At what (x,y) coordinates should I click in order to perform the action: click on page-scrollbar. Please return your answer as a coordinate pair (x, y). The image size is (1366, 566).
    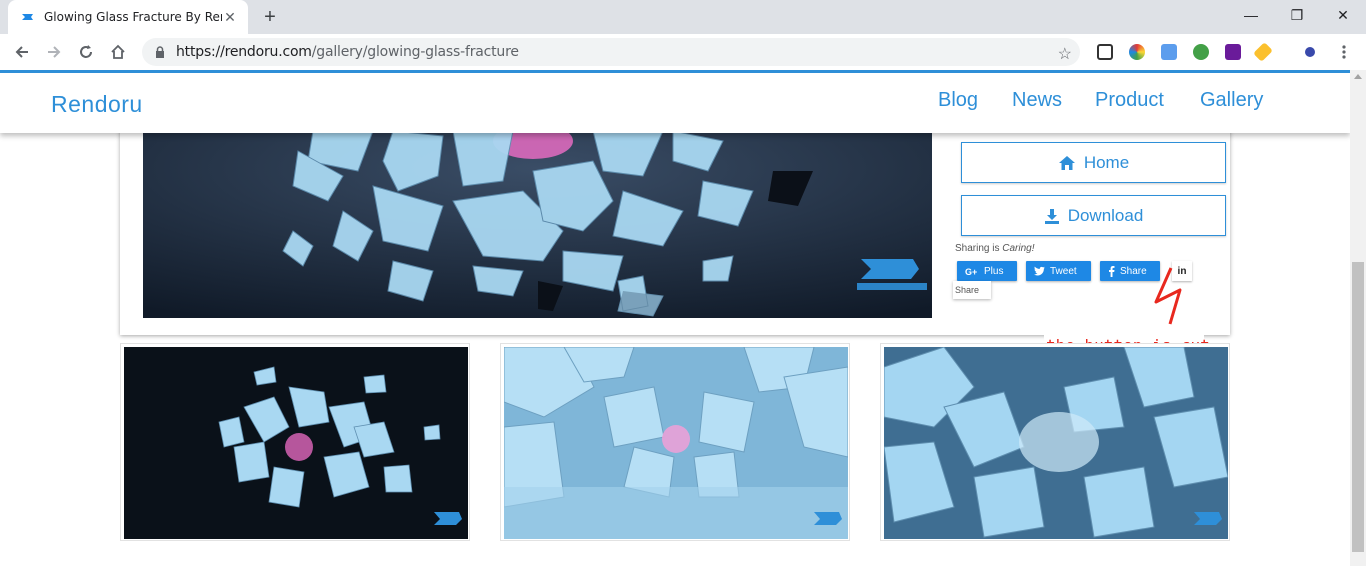
    Looking at the image, I should click on (1358, 318).